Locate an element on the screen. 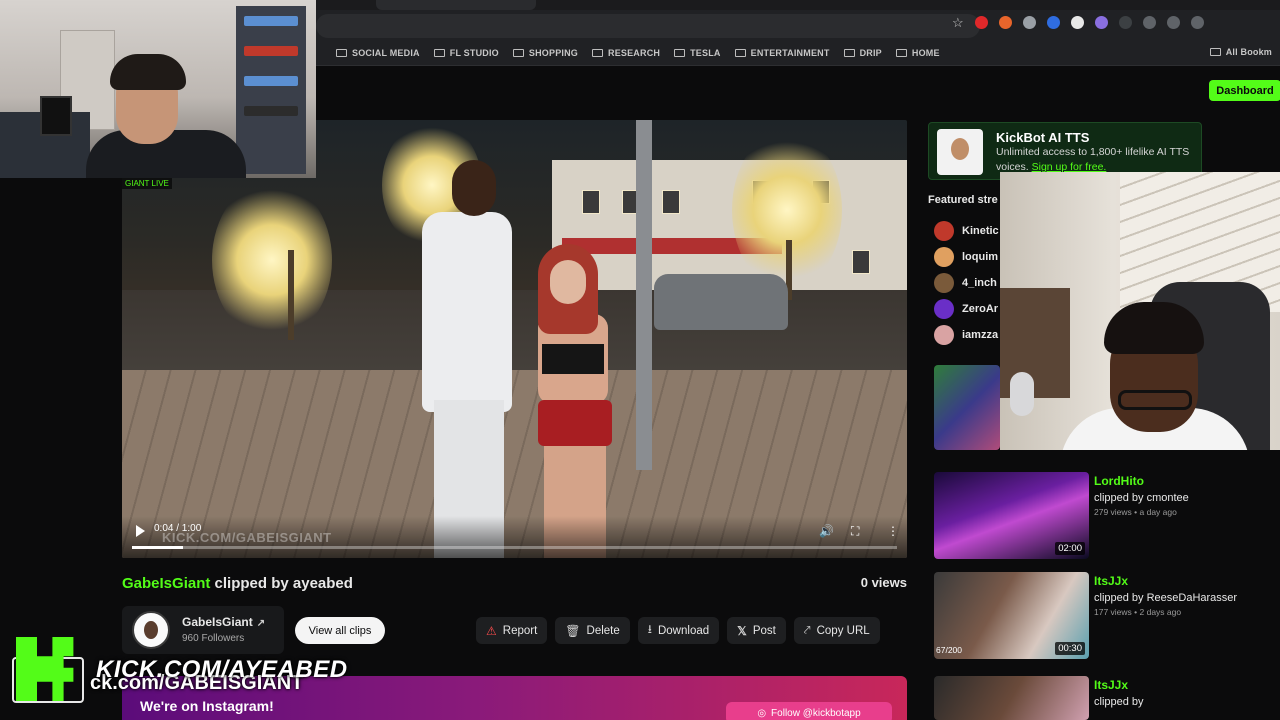 The width and height of the screenshot is (1280, 720). active-tab is located at coordinates (456, 5).